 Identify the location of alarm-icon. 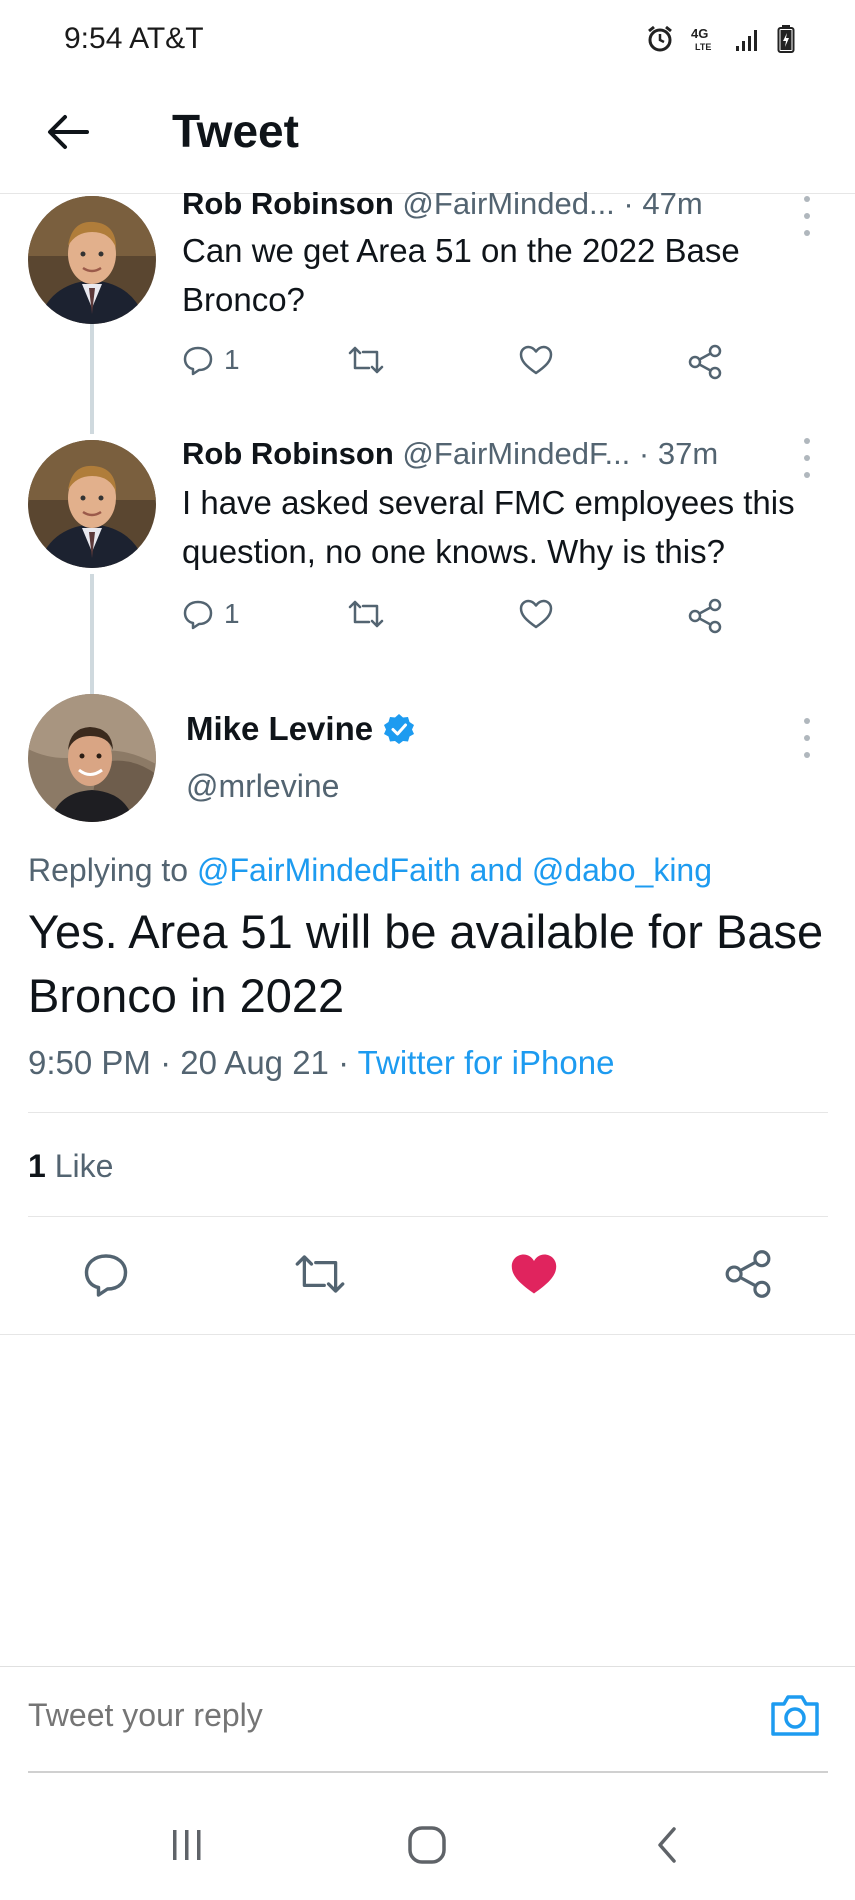
(660, 38).